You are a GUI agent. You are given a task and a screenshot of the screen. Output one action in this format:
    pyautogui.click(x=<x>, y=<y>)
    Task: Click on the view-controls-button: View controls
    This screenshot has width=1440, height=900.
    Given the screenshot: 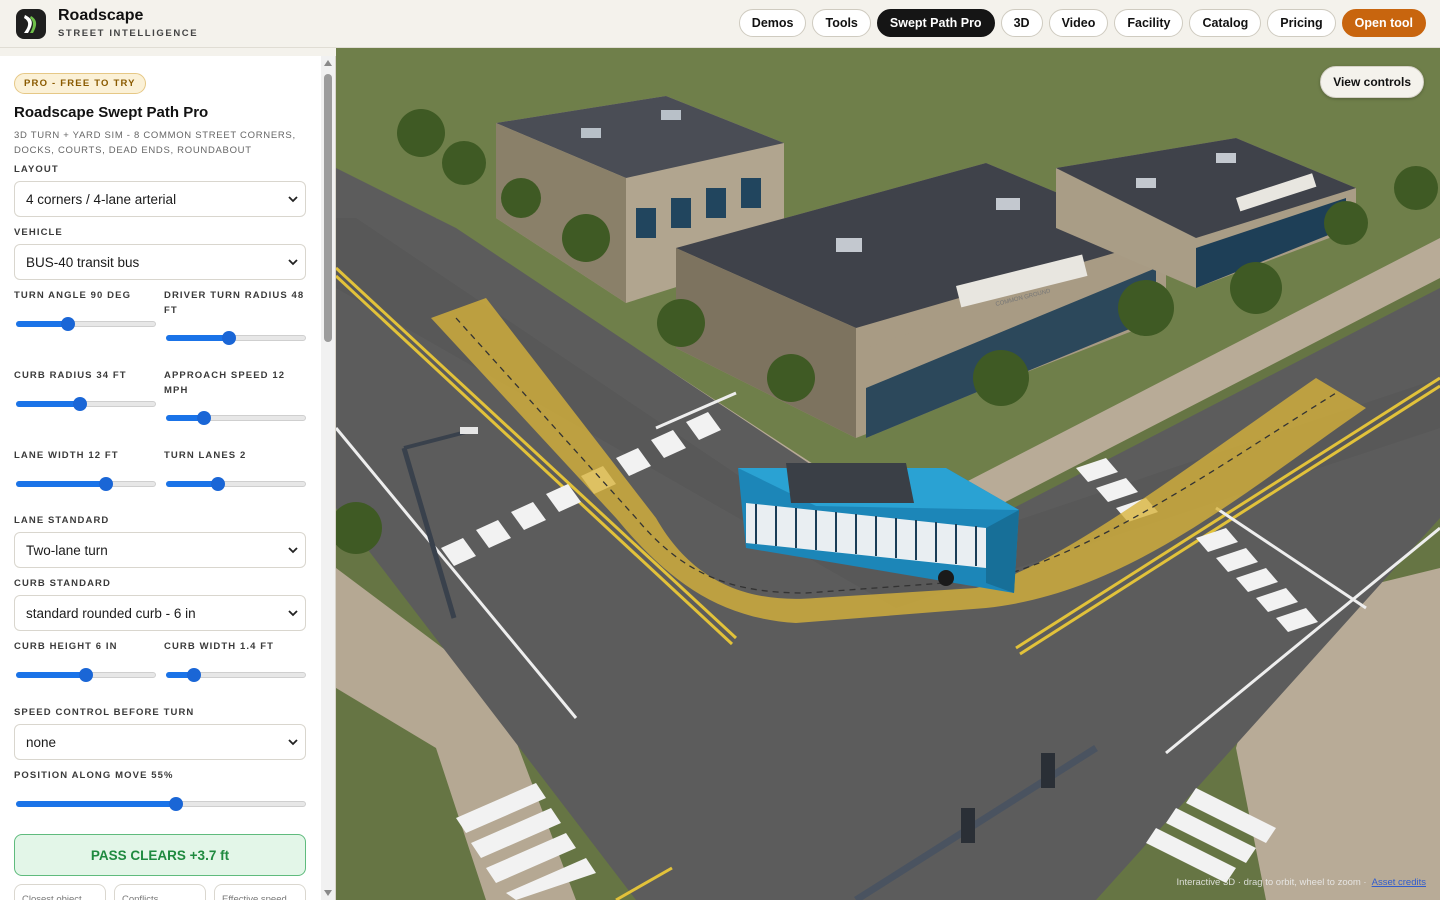 What is the action you would take?
    pyautogui.click(x=1372, y=82)
    